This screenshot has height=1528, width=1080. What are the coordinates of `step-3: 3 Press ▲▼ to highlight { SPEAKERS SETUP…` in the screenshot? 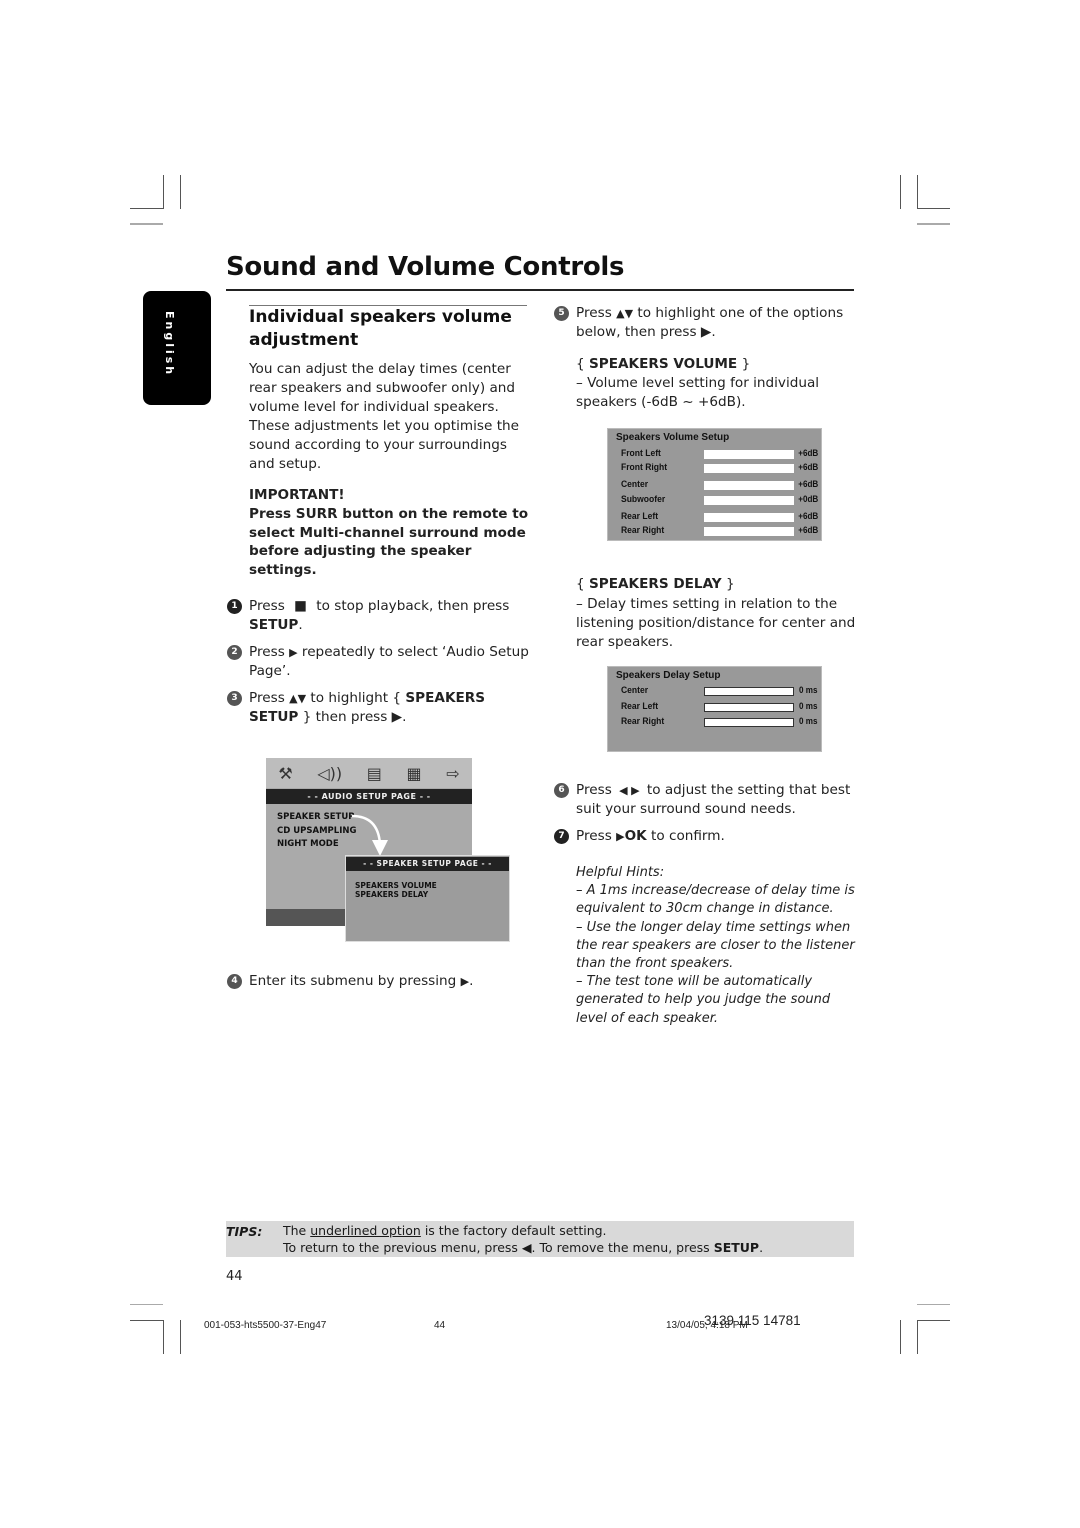 It's located at (380, 708).